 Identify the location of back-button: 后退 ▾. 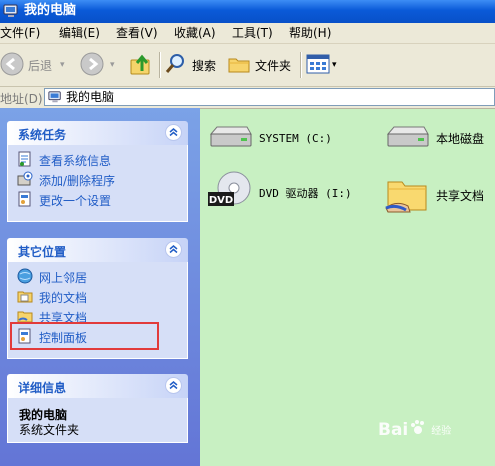
(32, 65).